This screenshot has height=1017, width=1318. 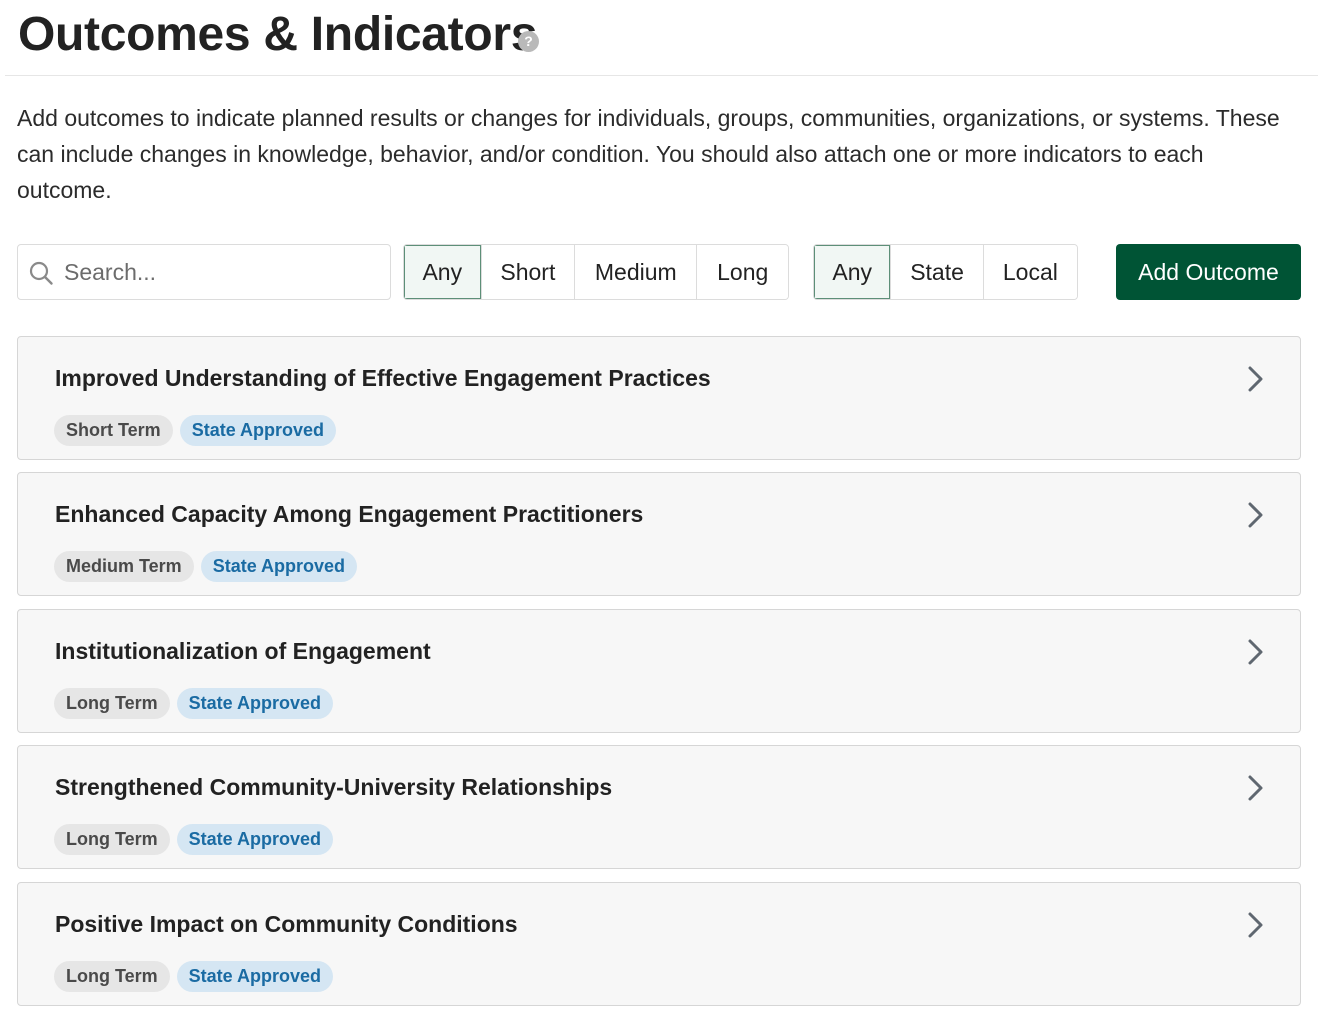 I want to click on help-icon: ?, so click(x=528, y=41).